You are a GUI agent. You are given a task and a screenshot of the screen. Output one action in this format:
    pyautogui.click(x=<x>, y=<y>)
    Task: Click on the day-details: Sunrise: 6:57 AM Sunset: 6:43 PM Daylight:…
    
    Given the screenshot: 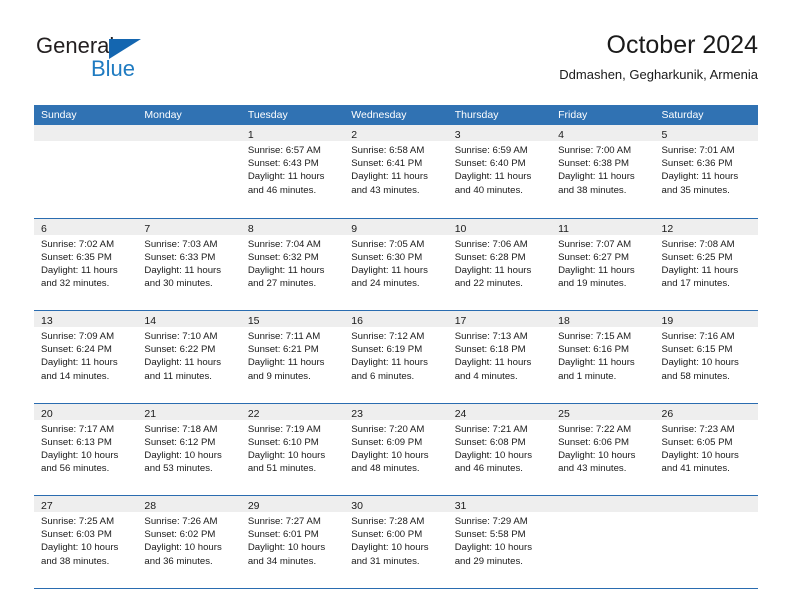 What is the action you would take?
    pyautogui.click(x=292, y=169)
    